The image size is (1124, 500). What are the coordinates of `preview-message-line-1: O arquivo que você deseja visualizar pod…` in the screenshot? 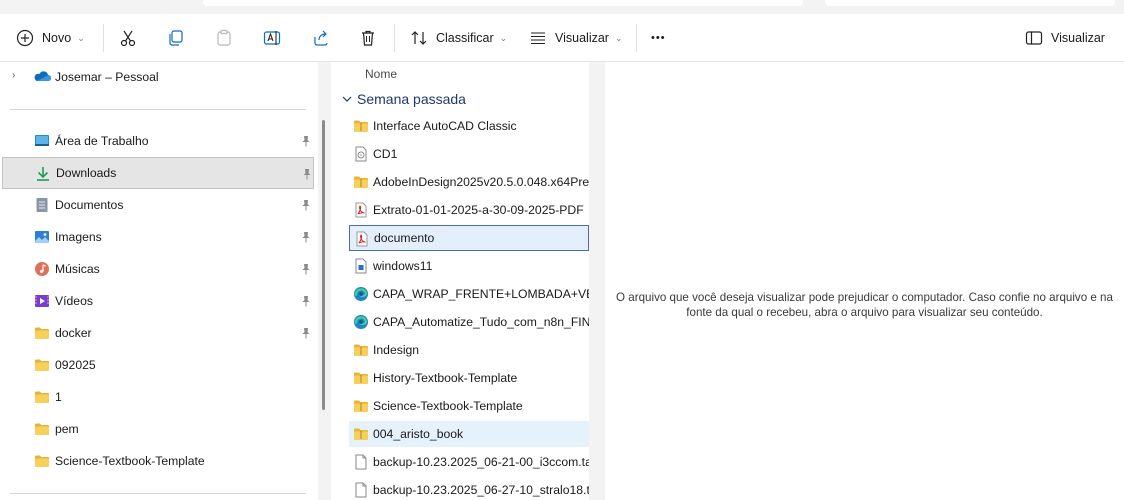 It's located at (864, 297).